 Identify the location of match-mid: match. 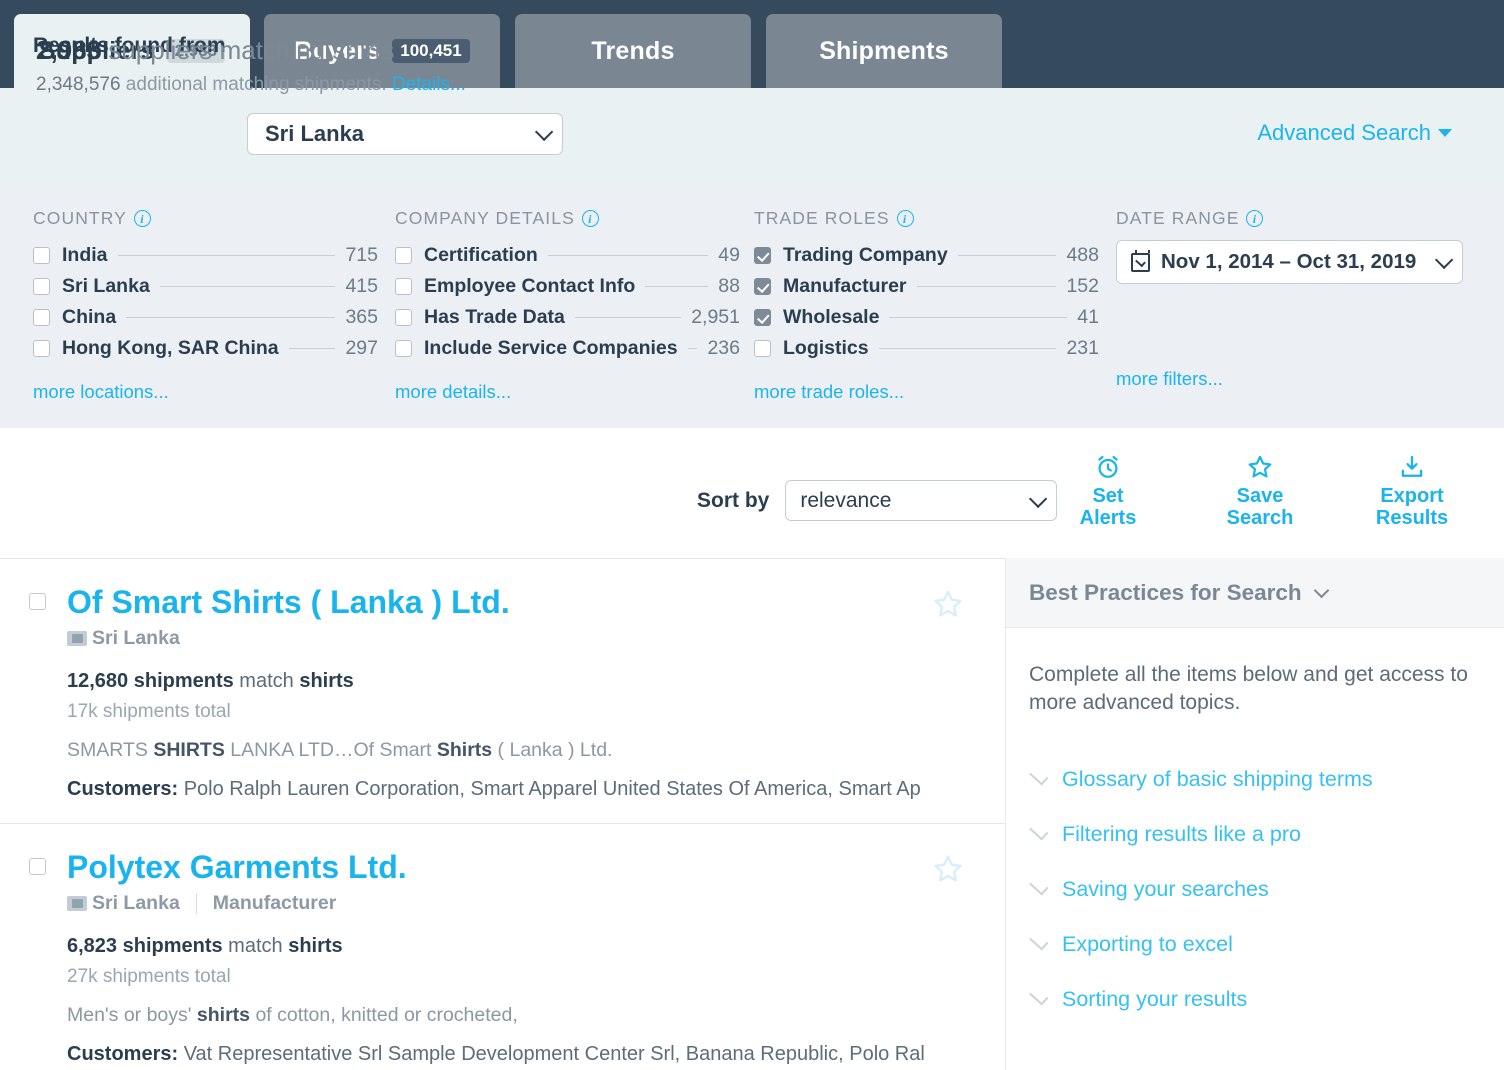
(266, 681).